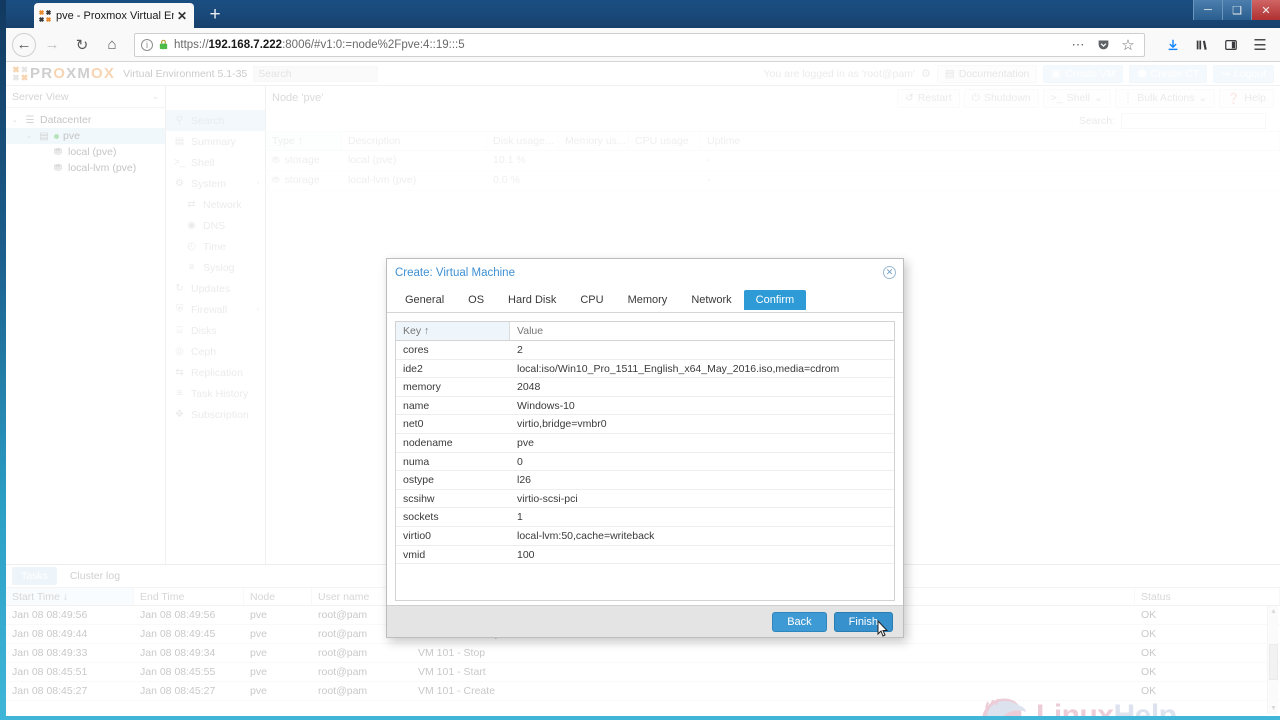 Image resolution: width=1280 pixels, height=720 pixels. I want to click on browser-title-bar: pve - Proxmox Virtual Environm ✕ + ─ ❑ ✕, so click(643, 14).